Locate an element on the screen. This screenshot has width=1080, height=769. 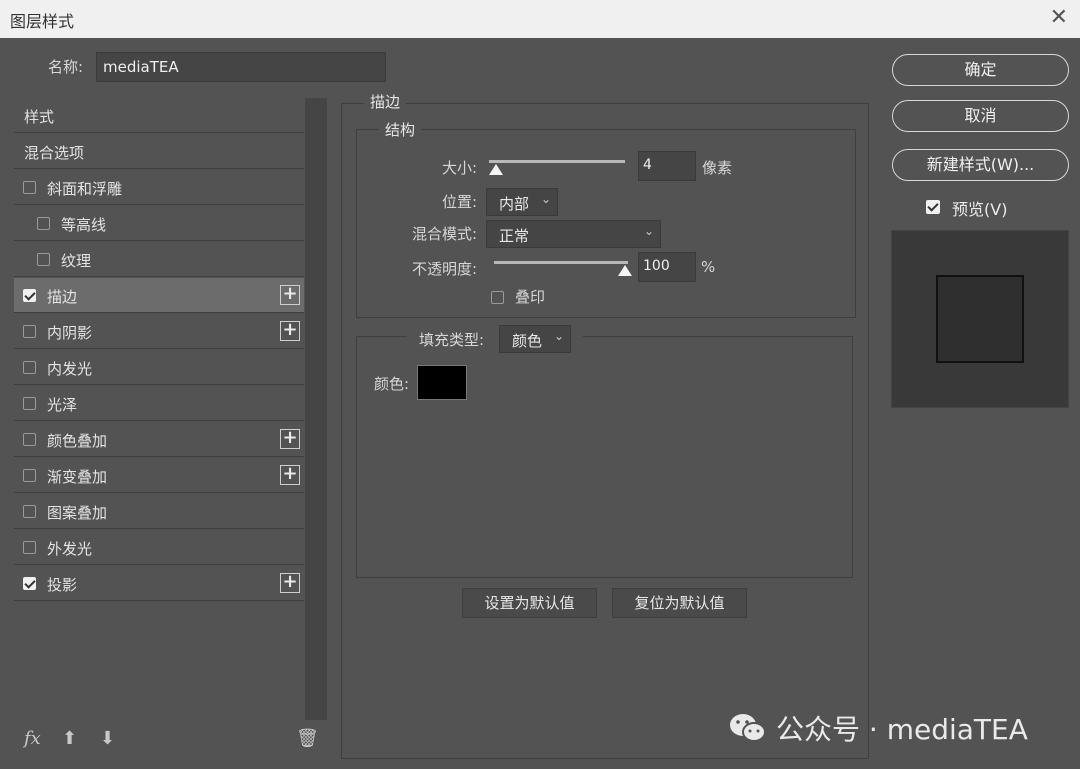
style-list-item-label: 光泽 is located at coordinates (62, 405).